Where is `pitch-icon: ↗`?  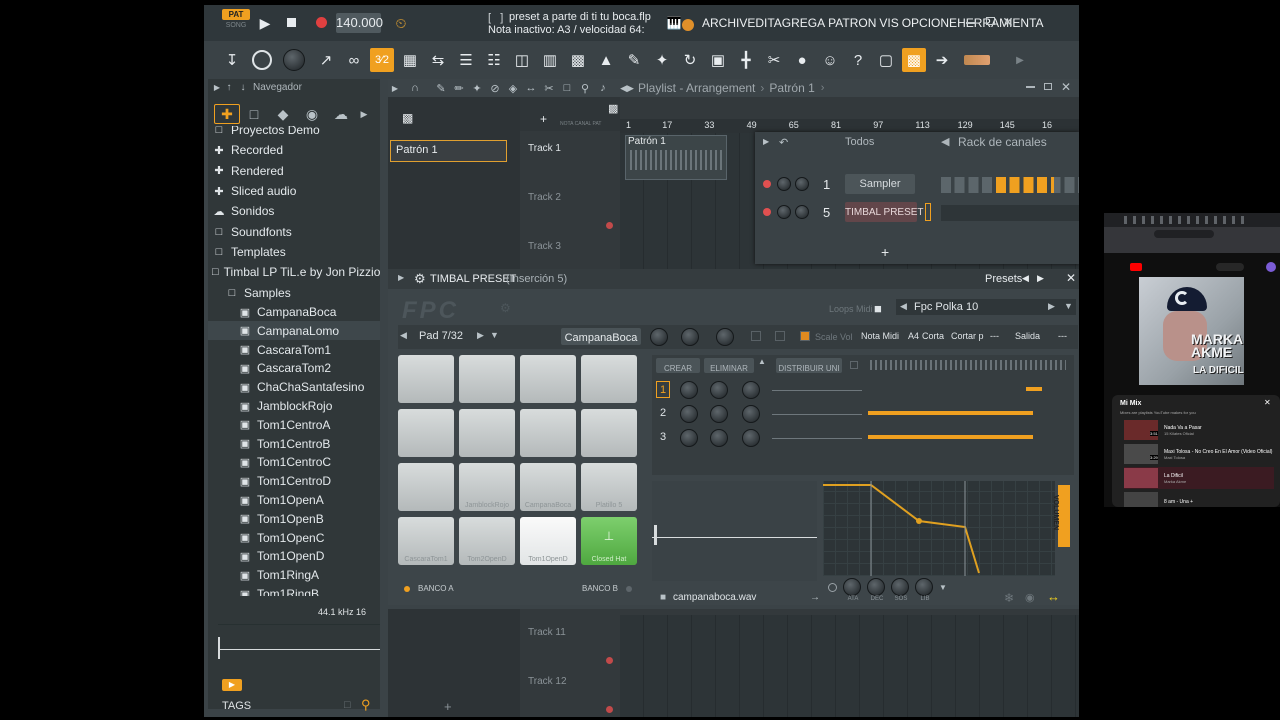 pitch-icon: ↗ is located at coordinates (326, 60).